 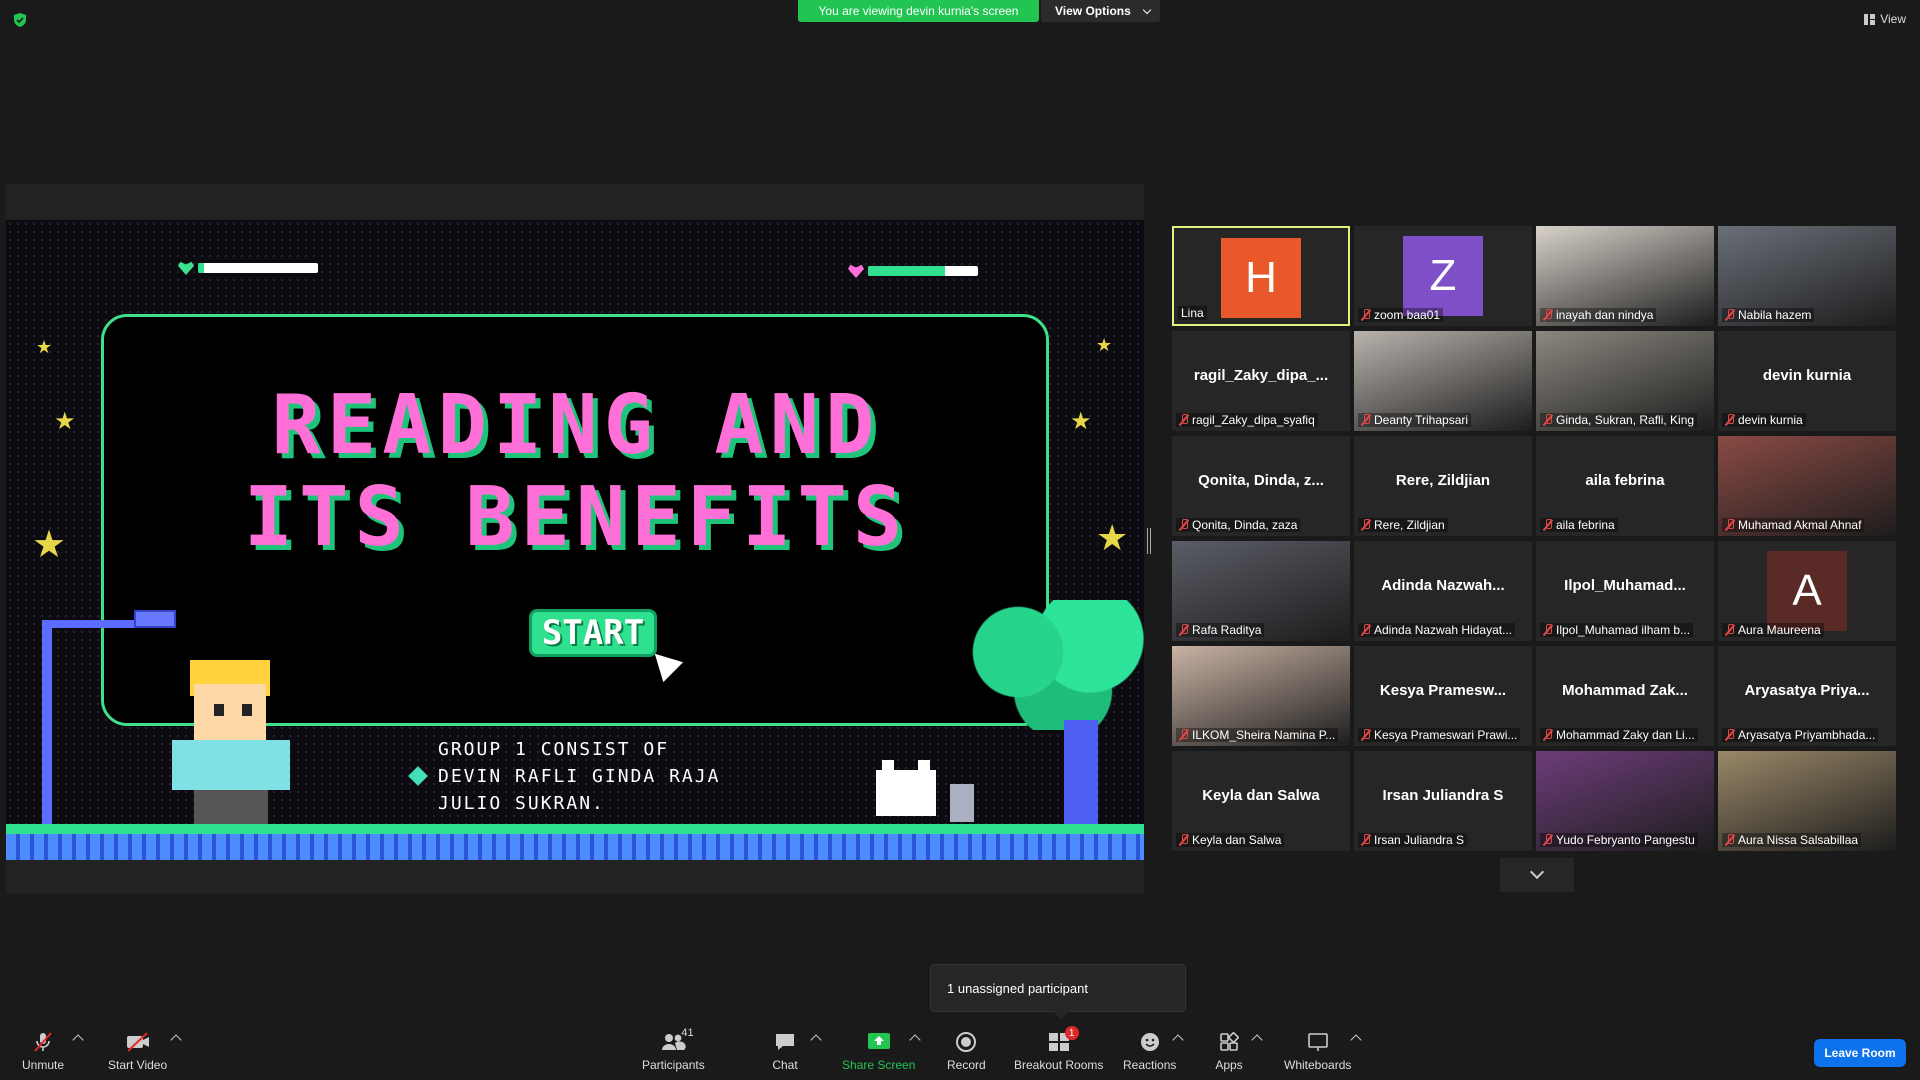 What do you see at coordinates (966, 1065) in the screenshot?
I see `record-label: Record` at bounding box center [966, 1065].